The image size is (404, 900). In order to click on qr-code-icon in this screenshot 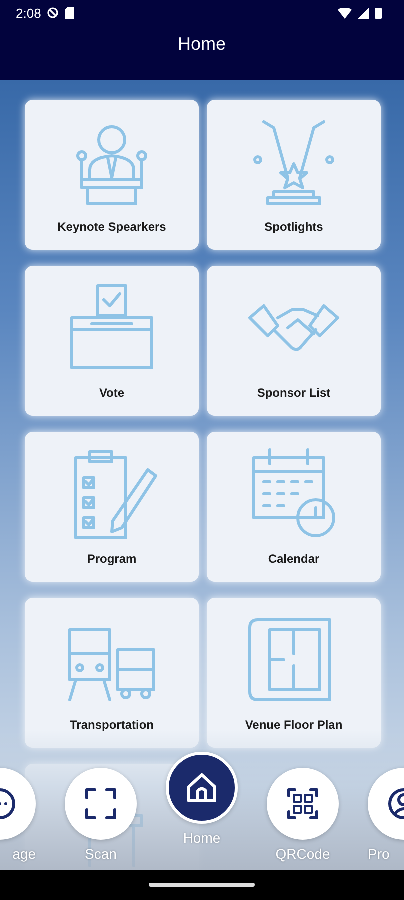, I will do `click(303, 804)`.